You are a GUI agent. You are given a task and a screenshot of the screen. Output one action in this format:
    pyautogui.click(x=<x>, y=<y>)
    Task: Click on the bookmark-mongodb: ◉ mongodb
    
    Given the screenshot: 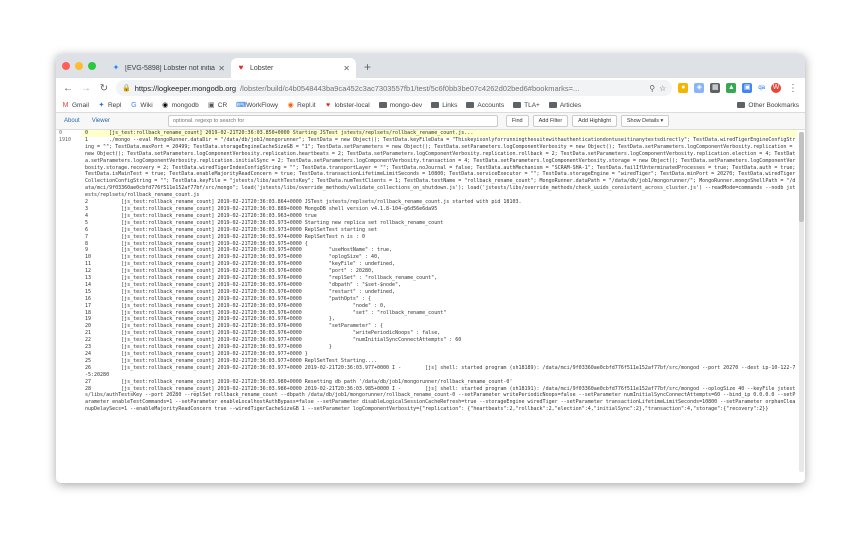 What is the action you would take?
    pyautogui.click(x=180, y=105)
    